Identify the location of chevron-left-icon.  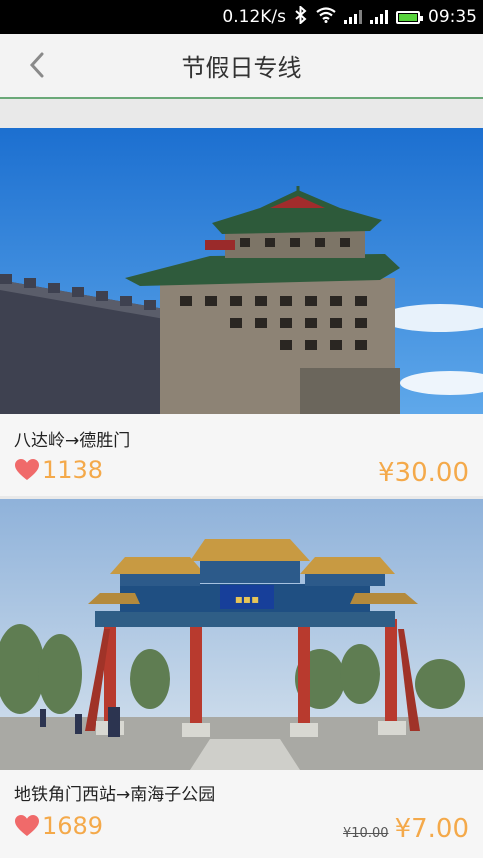
(36, 65).